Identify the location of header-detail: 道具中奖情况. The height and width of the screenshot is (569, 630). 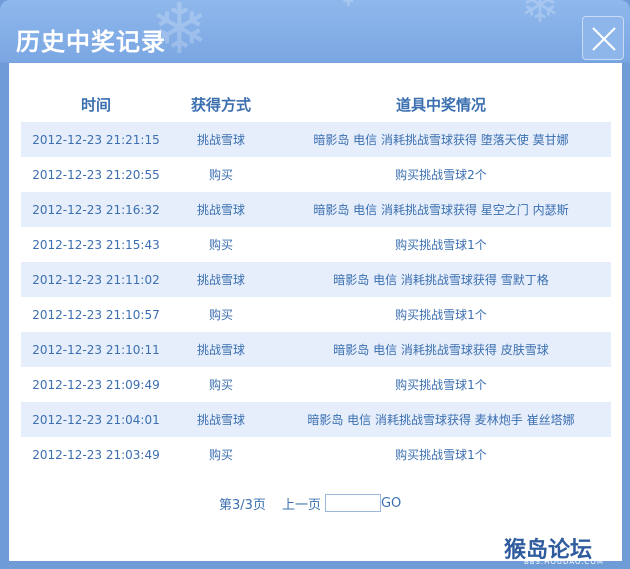
(440, 105).